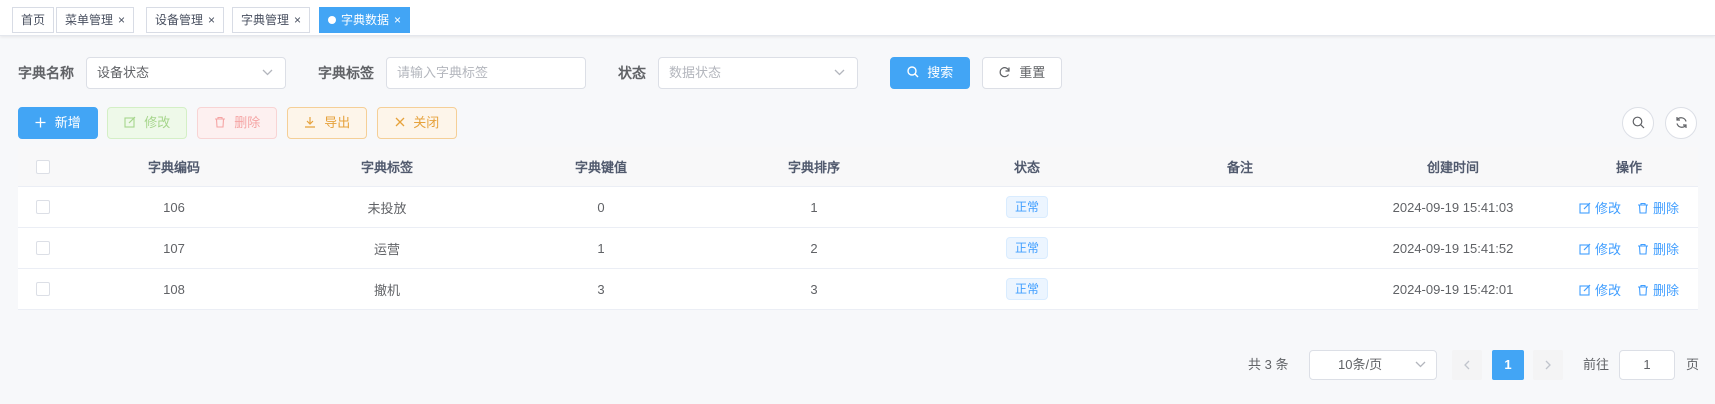  Describe the element at coordinates (1647, 365) in the screenshot. I see `goto-page-input: 1` at that location.